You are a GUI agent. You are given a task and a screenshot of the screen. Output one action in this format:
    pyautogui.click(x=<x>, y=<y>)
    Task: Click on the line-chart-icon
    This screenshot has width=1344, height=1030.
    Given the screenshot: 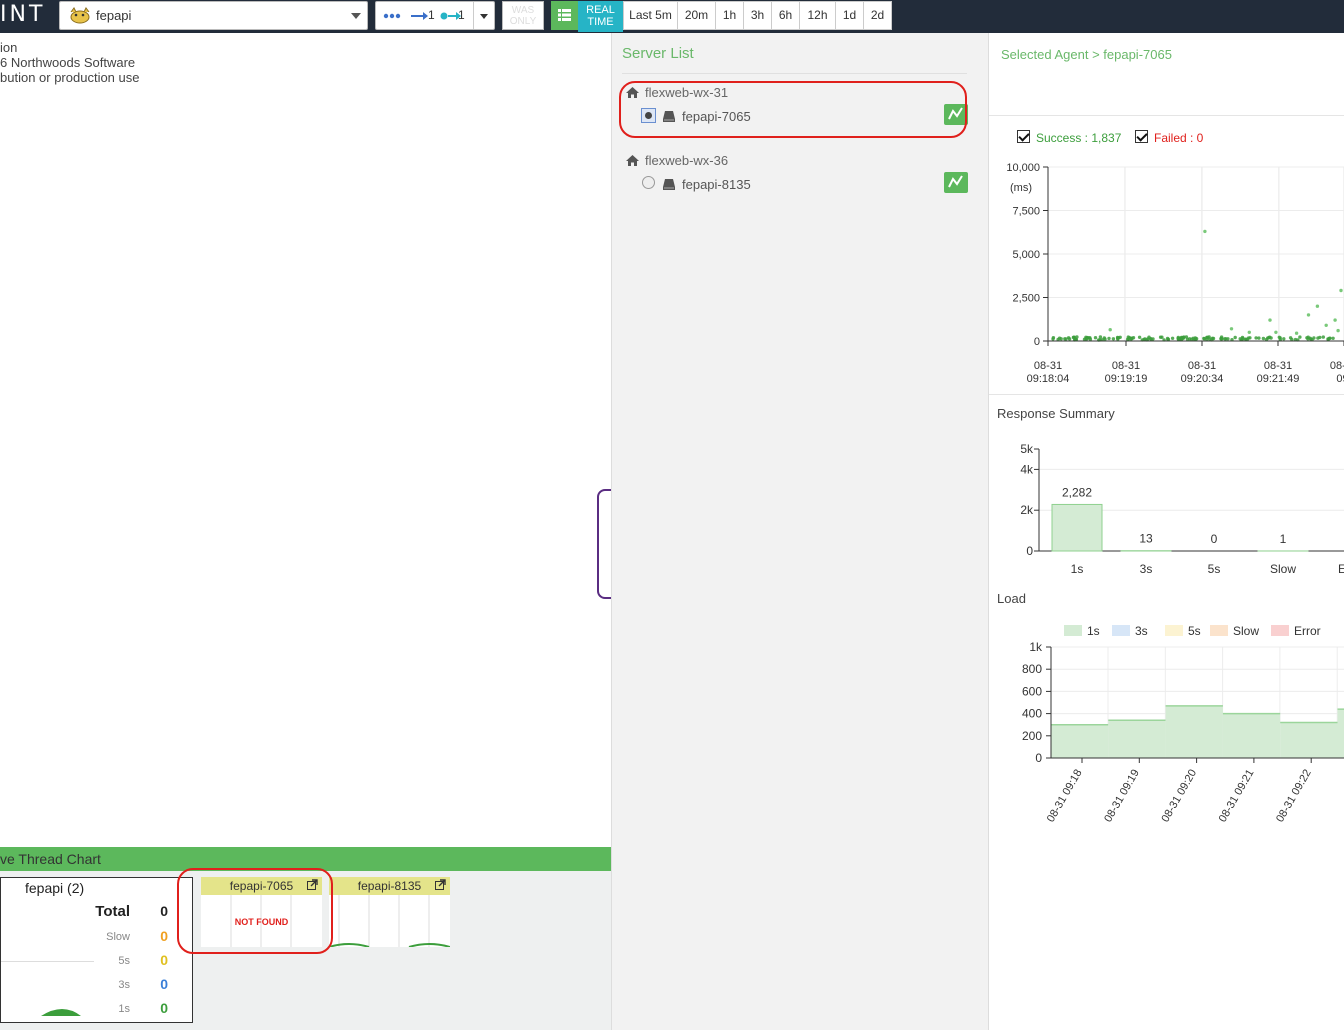 What is the action you would take?
    pyautogui.click(x=955, y=181)
    